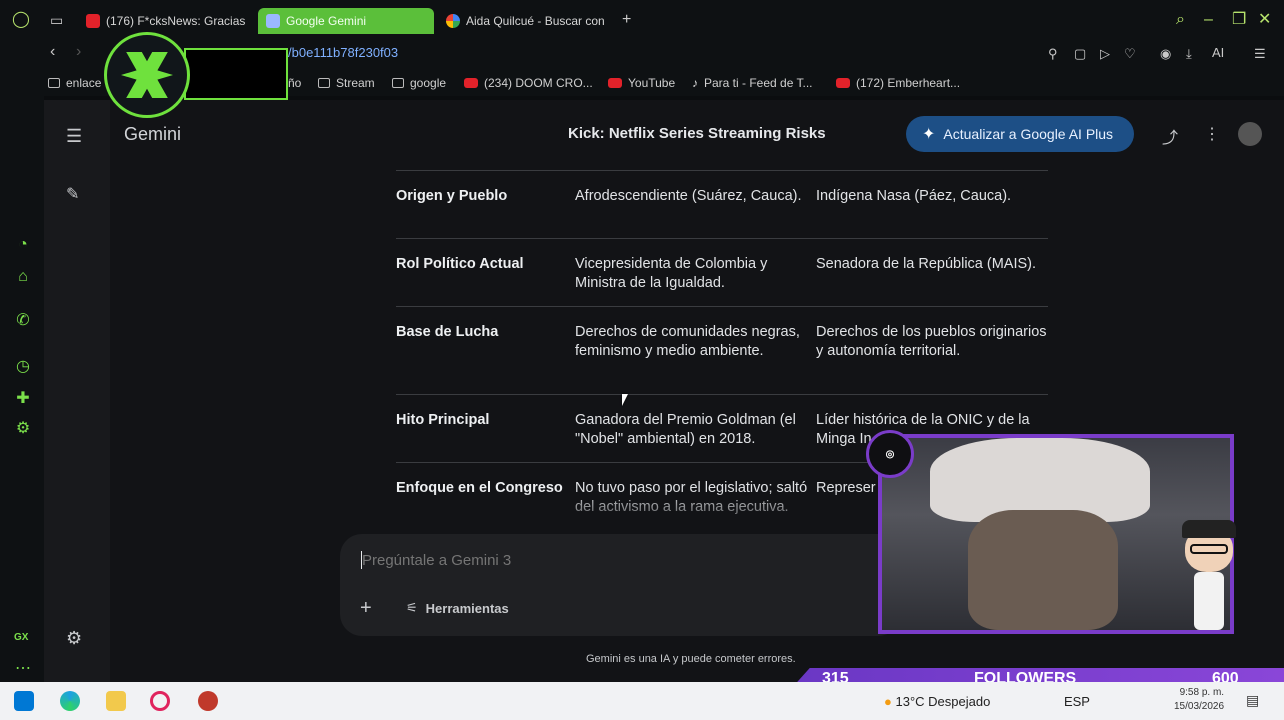  Describe the element at coordinates (78, 52) in the screenshot. I see `forward-icon: ›` at that location.